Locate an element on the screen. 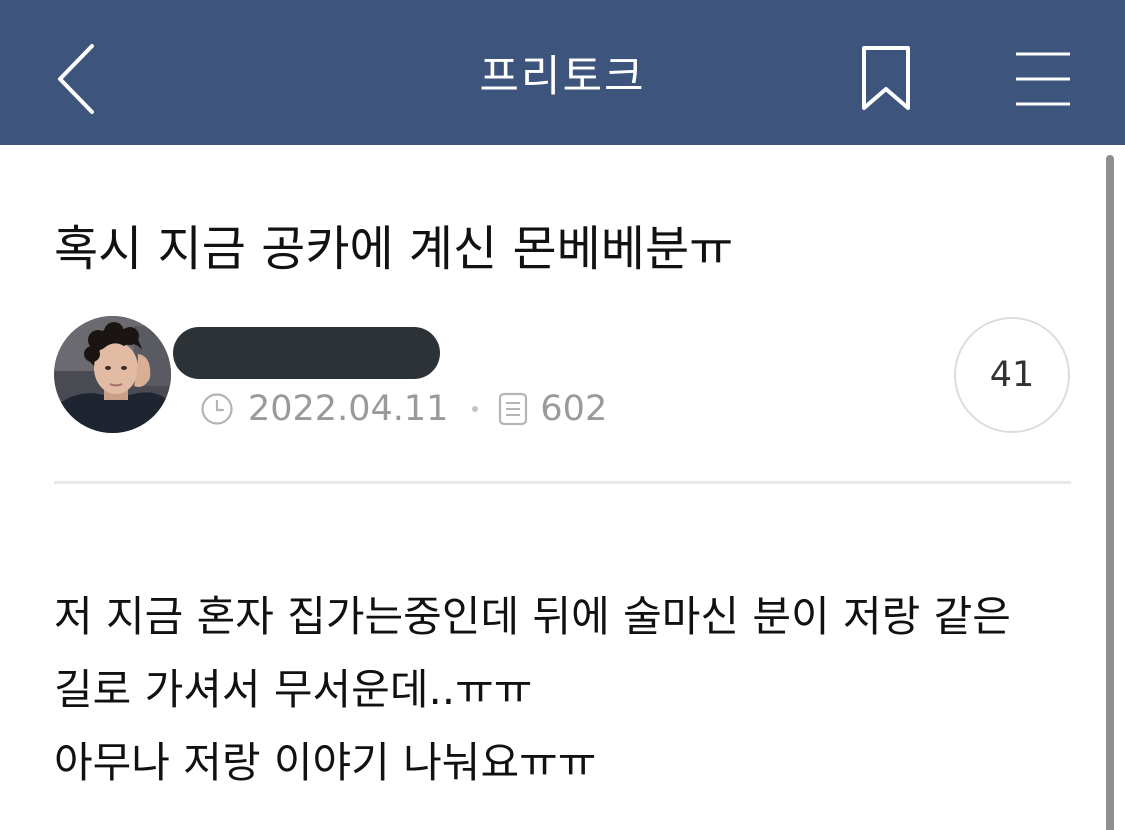 Image resolution: width=1125 pixels, height=830 pixels. author-name-redacted is located at coordinates (306, 353).